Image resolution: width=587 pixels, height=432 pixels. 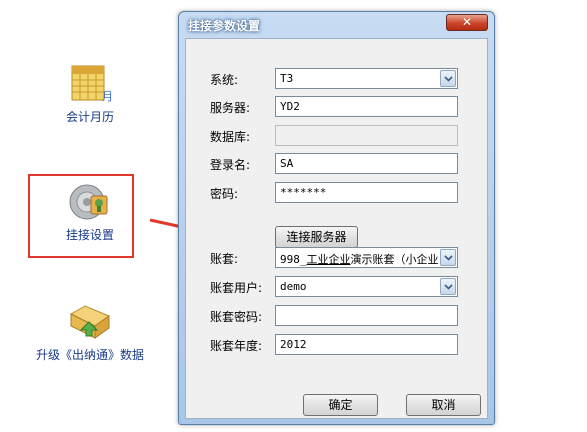 I want to click on dialog-titlebar: 挂接参数设置 ✕, so click(x=336, y=24).